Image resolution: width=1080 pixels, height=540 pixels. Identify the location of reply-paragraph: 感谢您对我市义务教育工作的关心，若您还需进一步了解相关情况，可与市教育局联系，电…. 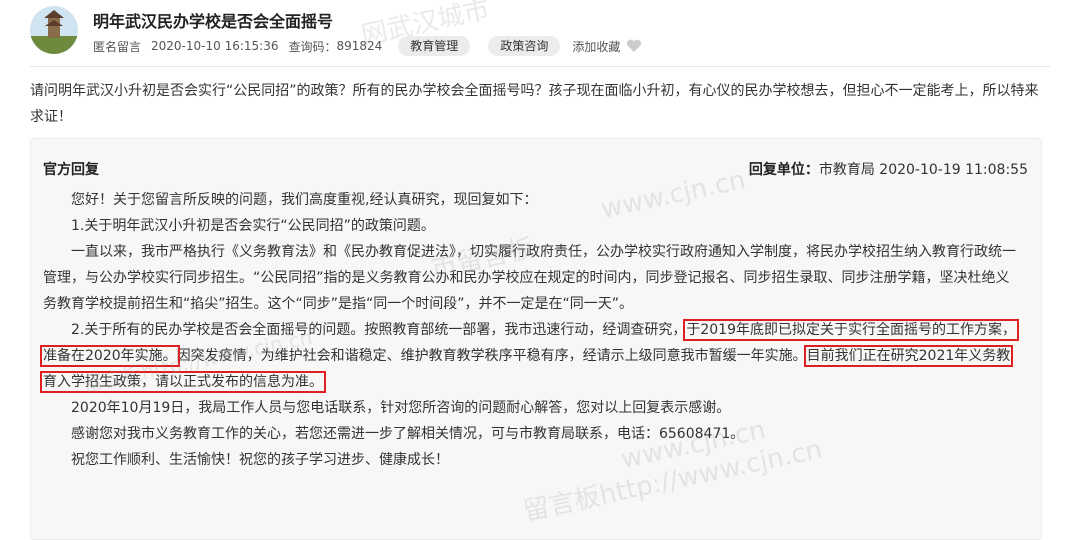
(408, 434).